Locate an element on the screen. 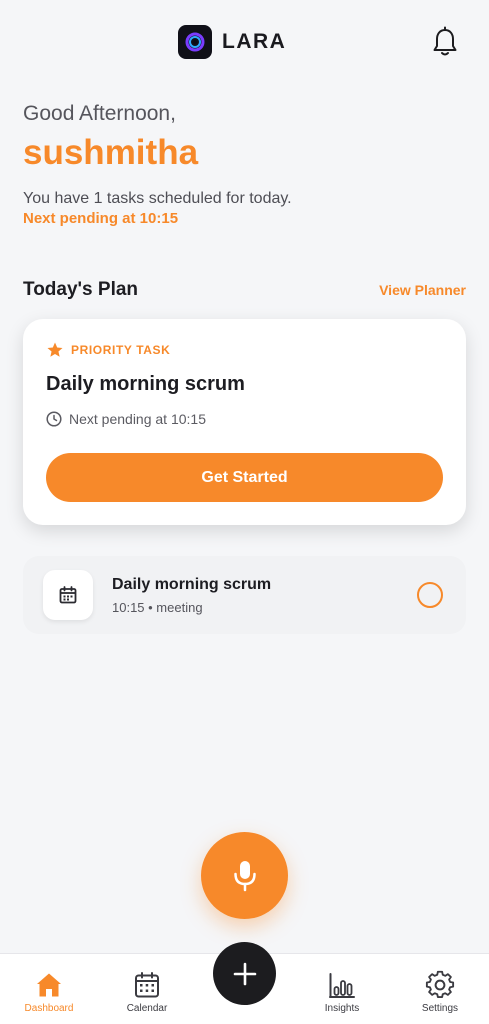 The image size is (489, 1024). nav-label-insights: Insights is located at coordinates (342, 1008).